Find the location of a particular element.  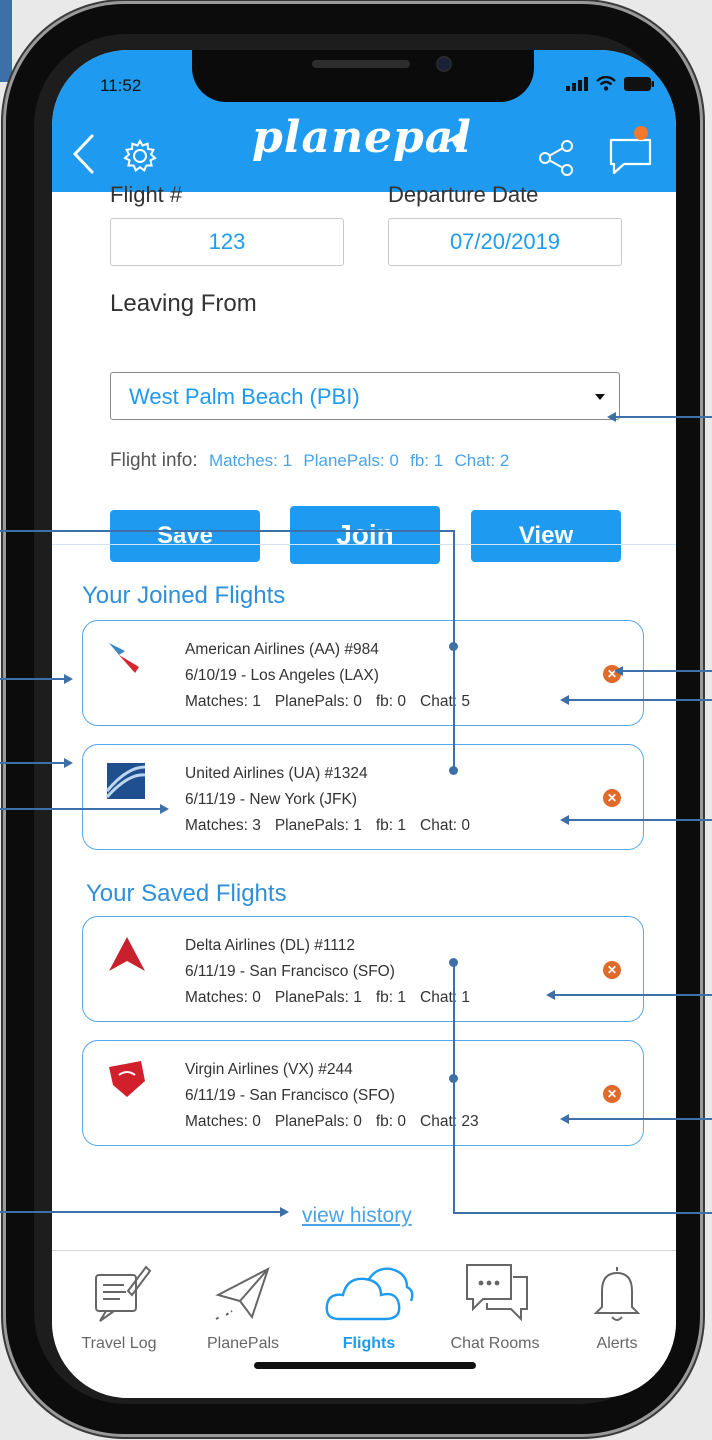

flight-number-label: Flight # is located at coordinates (146, 194).